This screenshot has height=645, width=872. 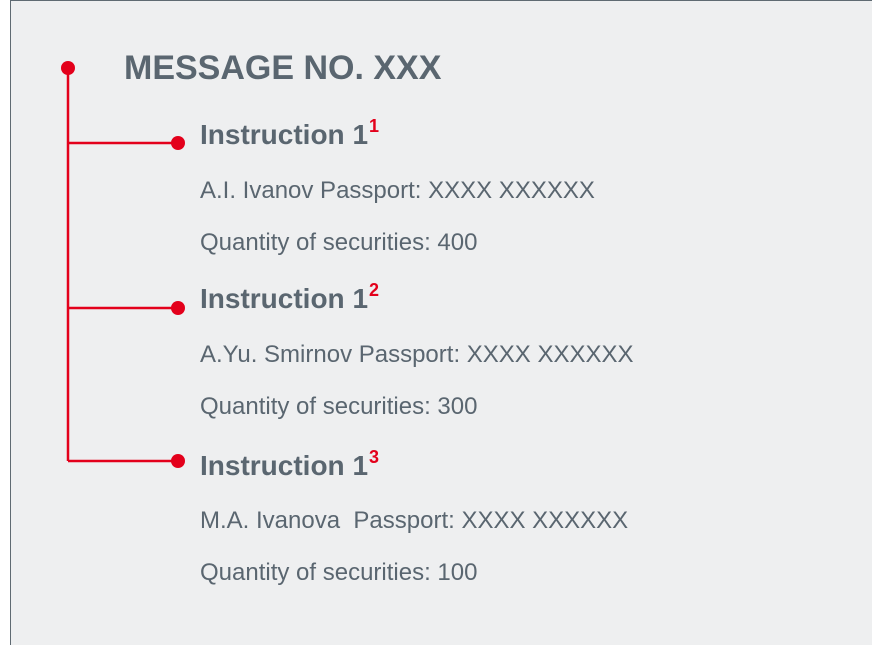 What do you see at coordinates (414, 520) in the screenshot?
I see `passport-line-3: M.A. Ivanova Passport: XXXX XXXXXX` at bounding box center [414, 520].